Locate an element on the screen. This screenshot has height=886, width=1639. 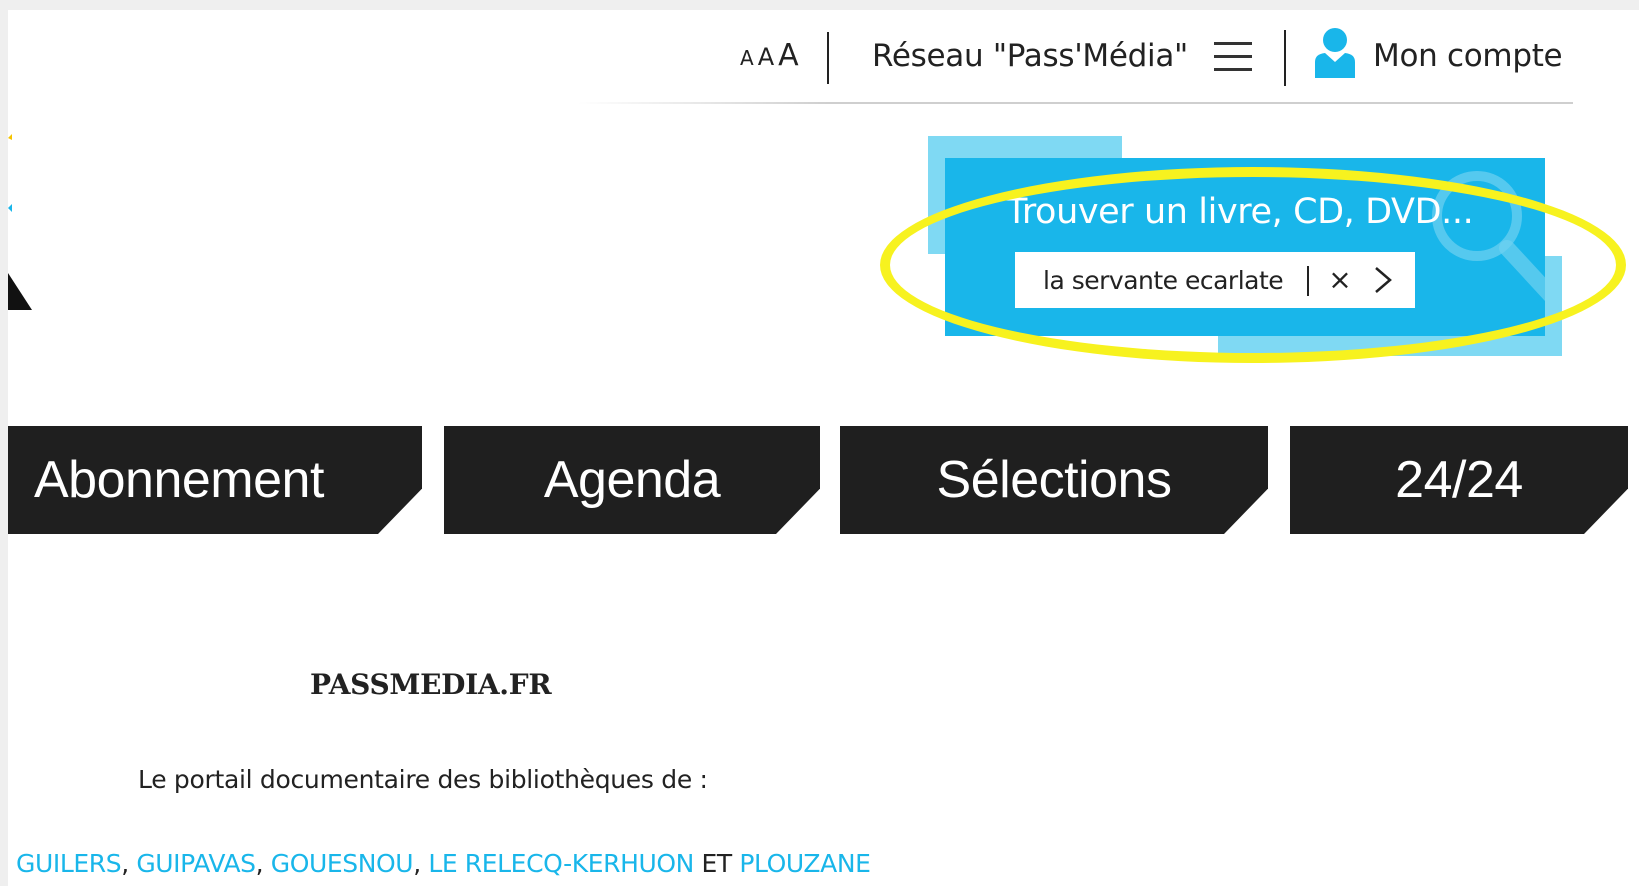
top-bar: A A A Réseau "Pass'Média" Mon compte is located at coordinates (823, 57).